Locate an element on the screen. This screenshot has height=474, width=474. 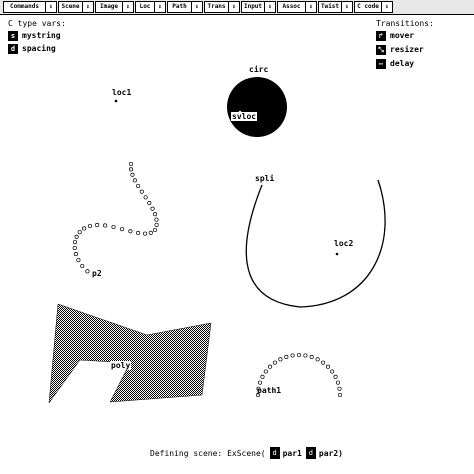
resizer-icon: ⤡ is located at coordinates (381, 50).